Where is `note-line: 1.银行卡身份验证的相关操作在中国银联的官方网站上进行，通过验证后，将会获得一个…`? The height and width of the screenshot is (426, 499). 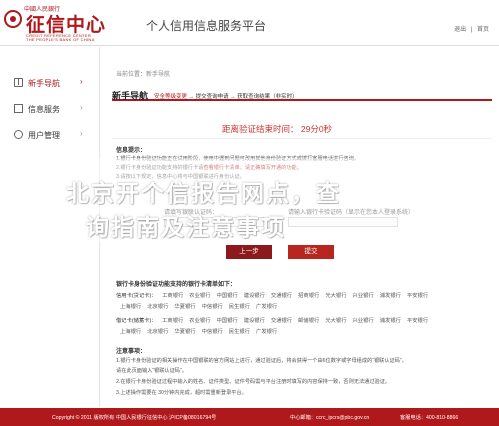 note-line: 1.银行卡身份验证的相关操作在中国银联的官方网站上进行，通过验证后，将会获得一个… is located at coordinates (261, 361).